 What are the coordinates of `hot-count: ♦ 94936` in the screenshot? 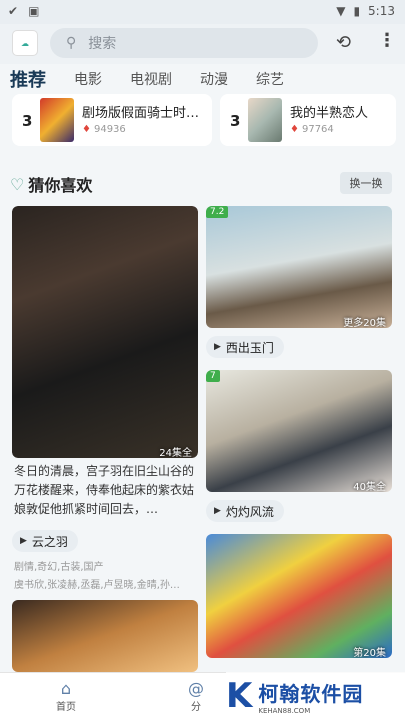 It's located at (104, 129).